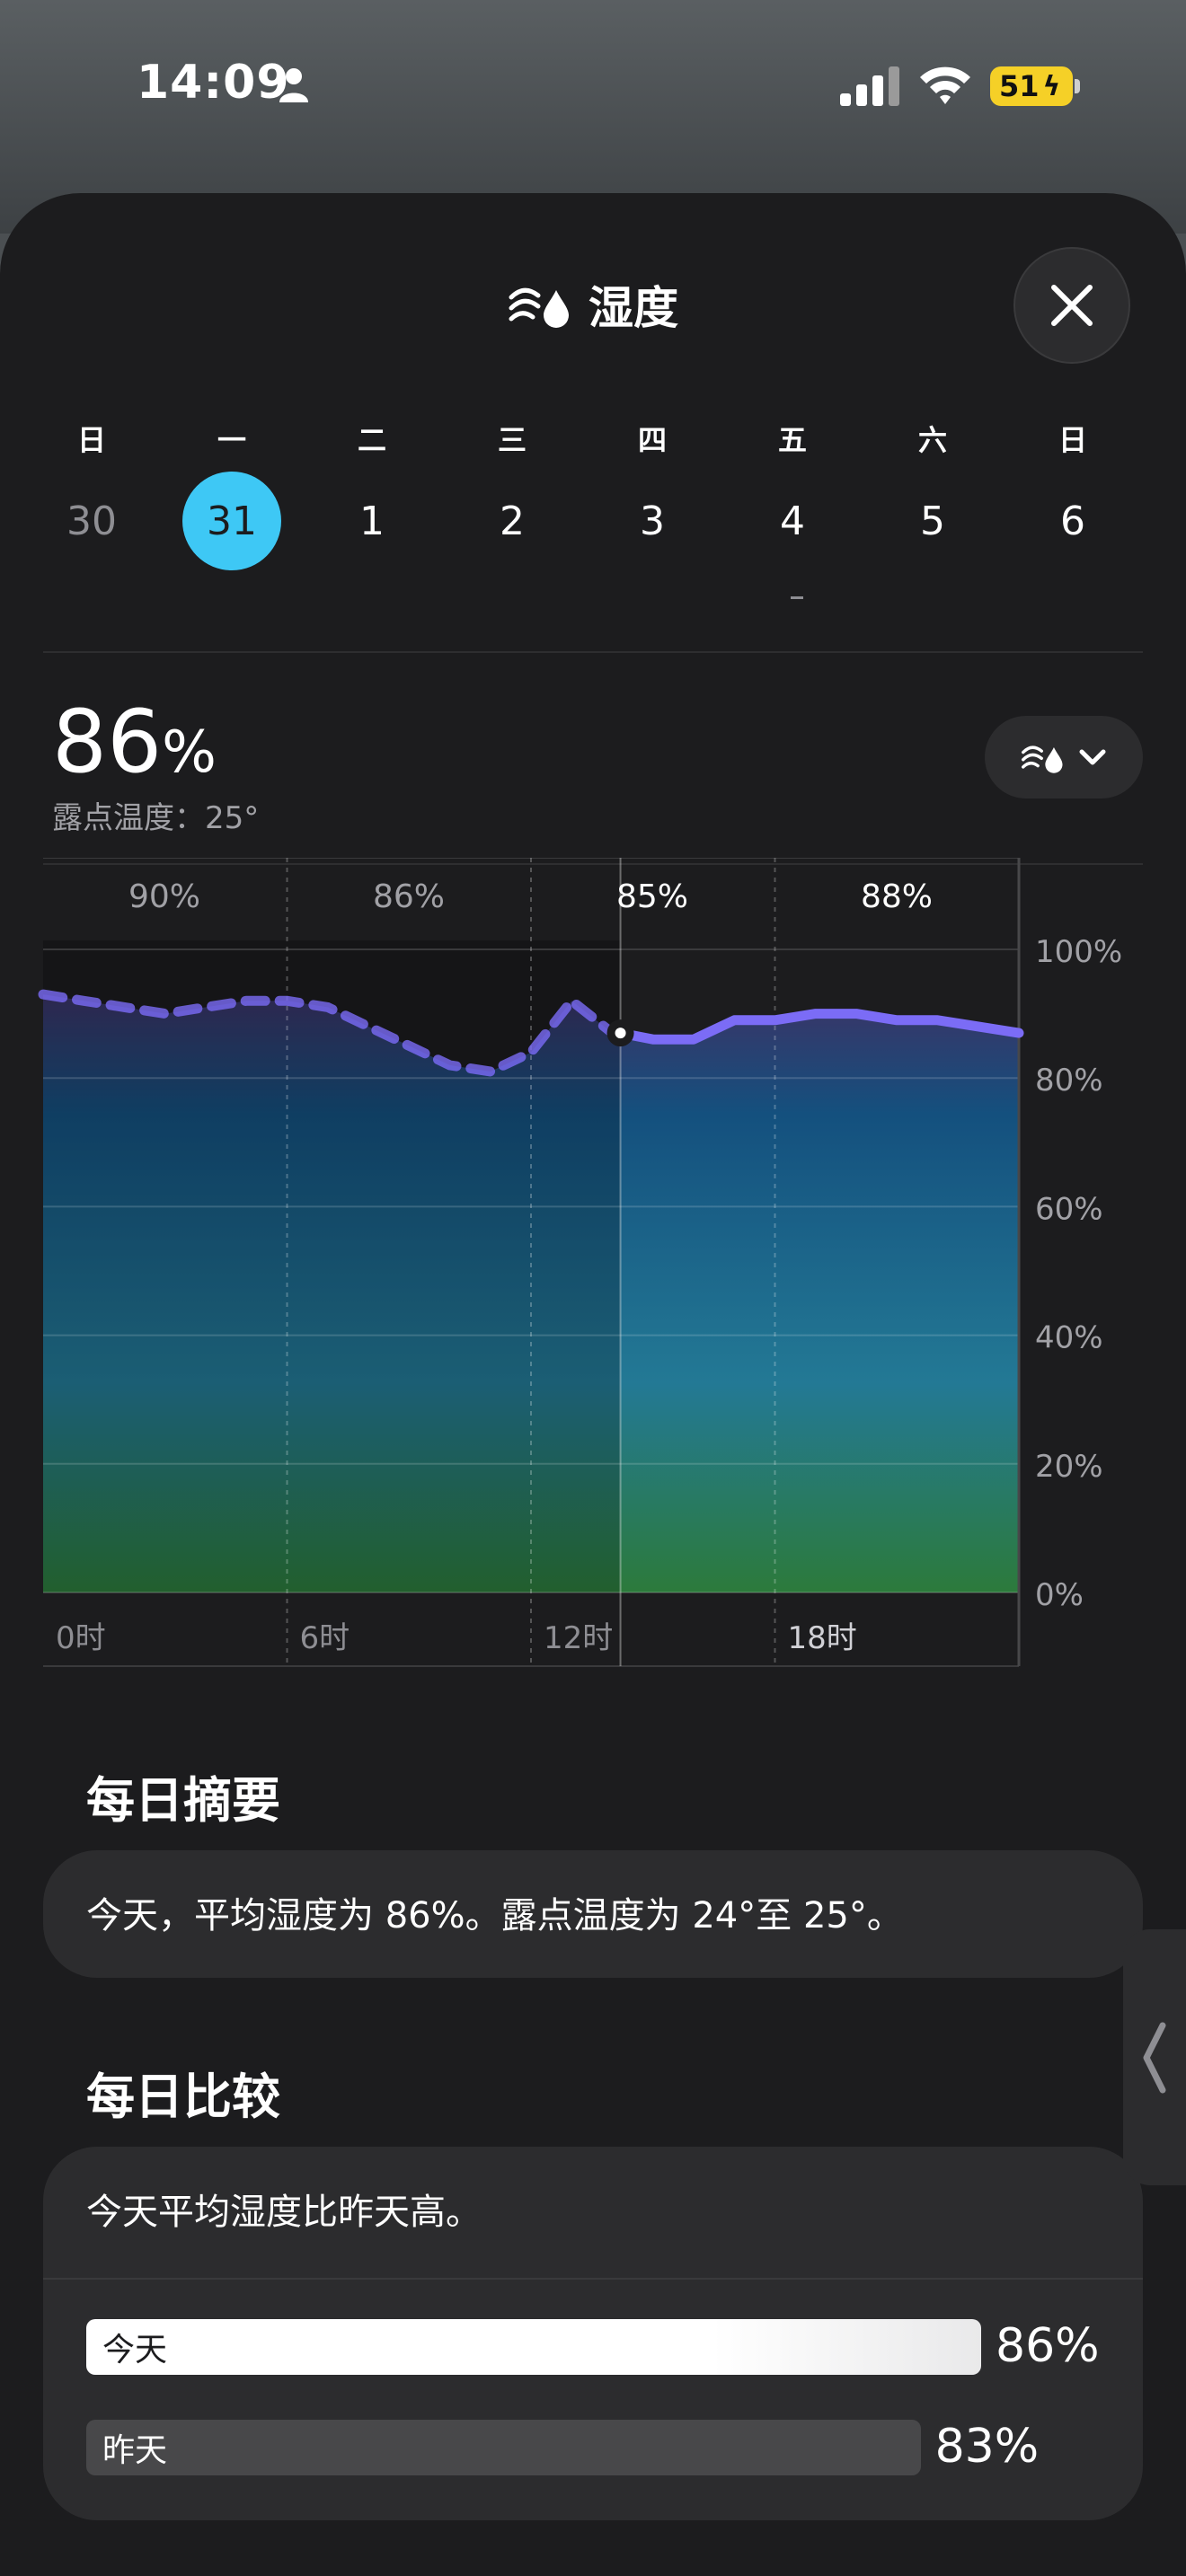 The width and height of the screenshot is (1186, 2576). I want to click on y-tick-label: 60%, so click(1069, 1209).